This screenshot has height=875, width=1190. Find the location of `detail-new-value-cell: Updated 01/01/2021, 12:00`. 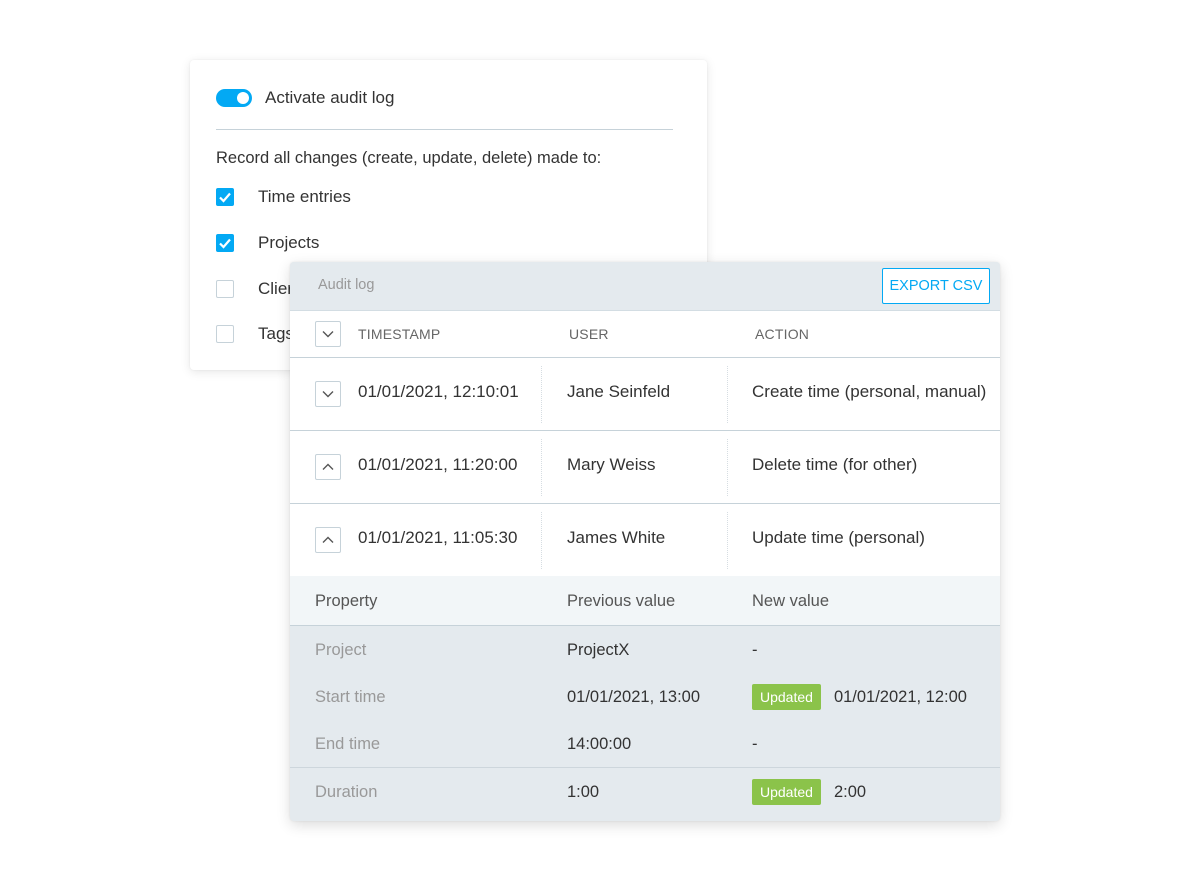

detail-new-value-cell: Updated 01/01/2021, 12:00 is located at coordinates (859, 697).